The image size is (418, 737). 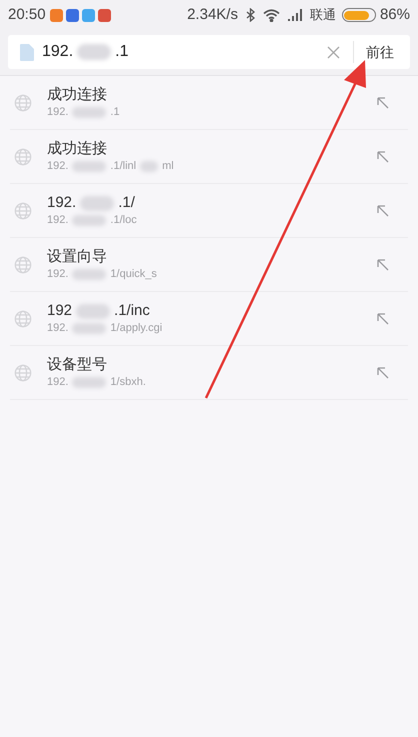 What do you see at coordinates (61, 203) in the screenshot?
I see `history-title: 192.` at bounding box center [61, 203].